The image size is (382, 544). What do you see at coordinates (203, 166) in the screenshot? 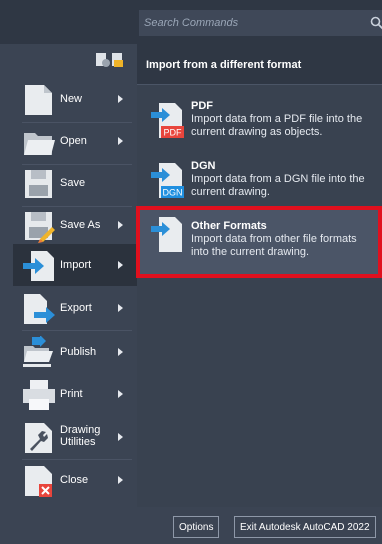
I see `option-title: DGN` at bounding box center [203, 166].